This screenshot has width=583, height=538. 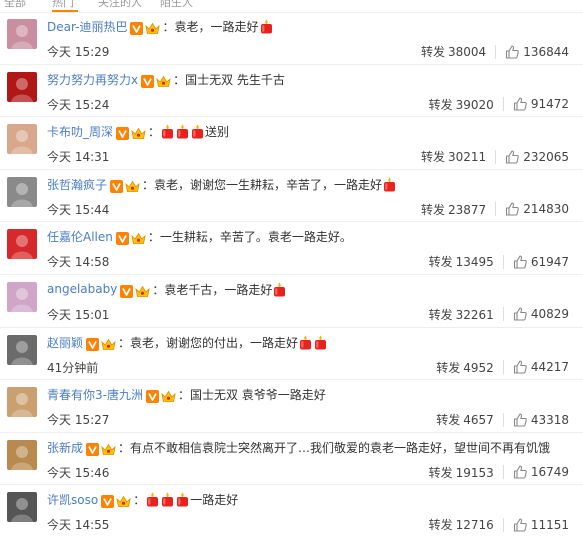 I want to click on forward-button: 转发 30211, so click(x=453, y=156).